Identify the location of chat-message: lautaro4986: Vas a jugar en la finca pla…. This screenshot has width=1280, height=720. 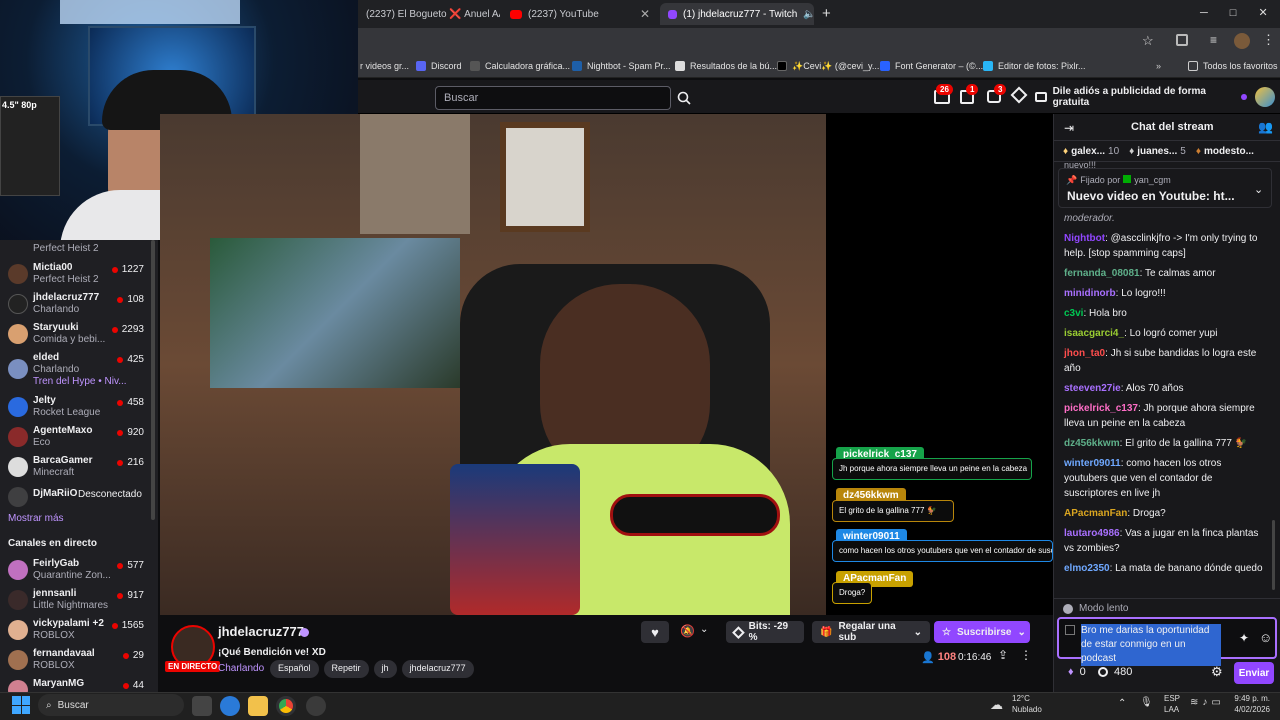
(1164, 541).